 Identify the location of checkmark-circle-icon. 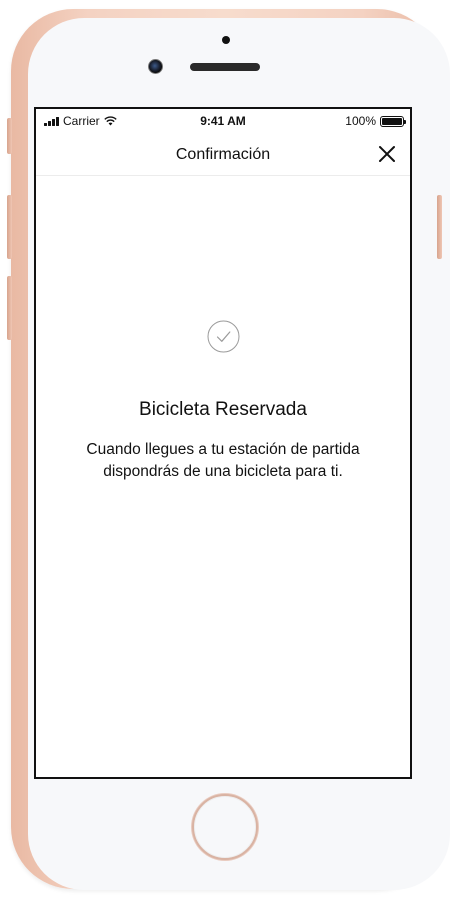
(223, 336).